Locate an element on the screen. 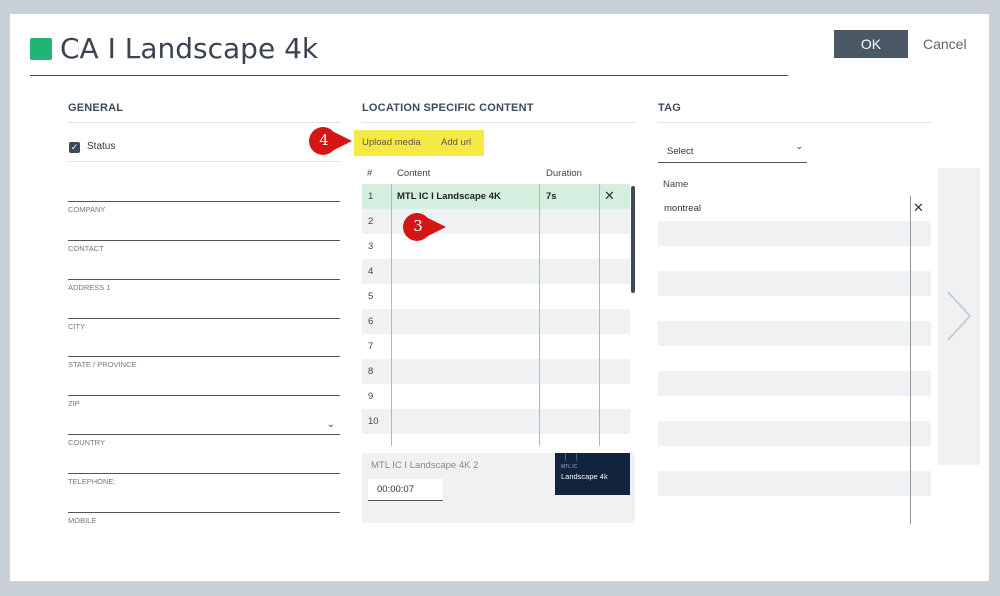 This screenshot has height=596, width=1000. row-content: MTL IC I Landscape 4K is located at coordinates (449, 196).